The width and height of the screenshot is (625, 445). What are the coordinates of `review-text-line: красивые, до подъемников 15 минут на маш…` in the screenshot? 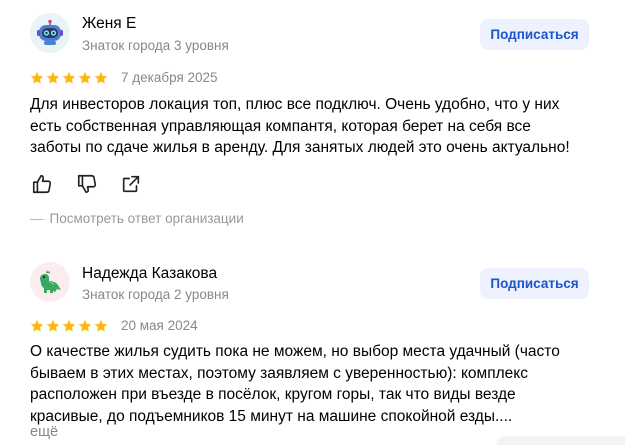 It's located at (271, 416).